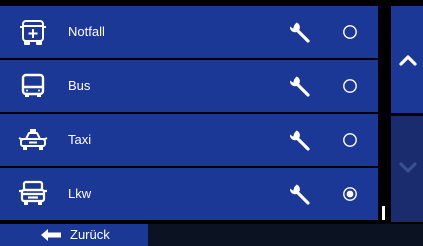 Image resolution: width=423 pixels, height=246 pixels. Describe the element at coordinates (33, 32) in the screenshot. I see `ambulance-icon` at that location.